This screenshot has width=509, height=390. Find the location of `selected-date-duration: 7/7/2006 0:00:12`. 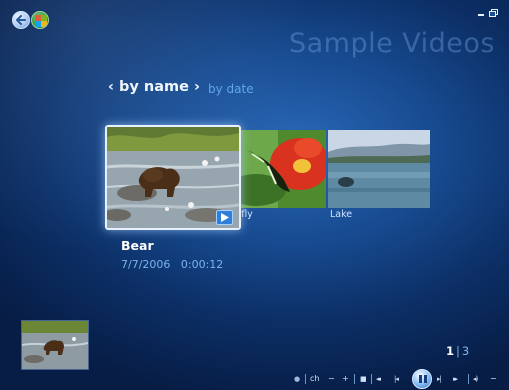

selected-date-duration: 7/7/2006 0:00:12 is located at coordinates (172, 264).